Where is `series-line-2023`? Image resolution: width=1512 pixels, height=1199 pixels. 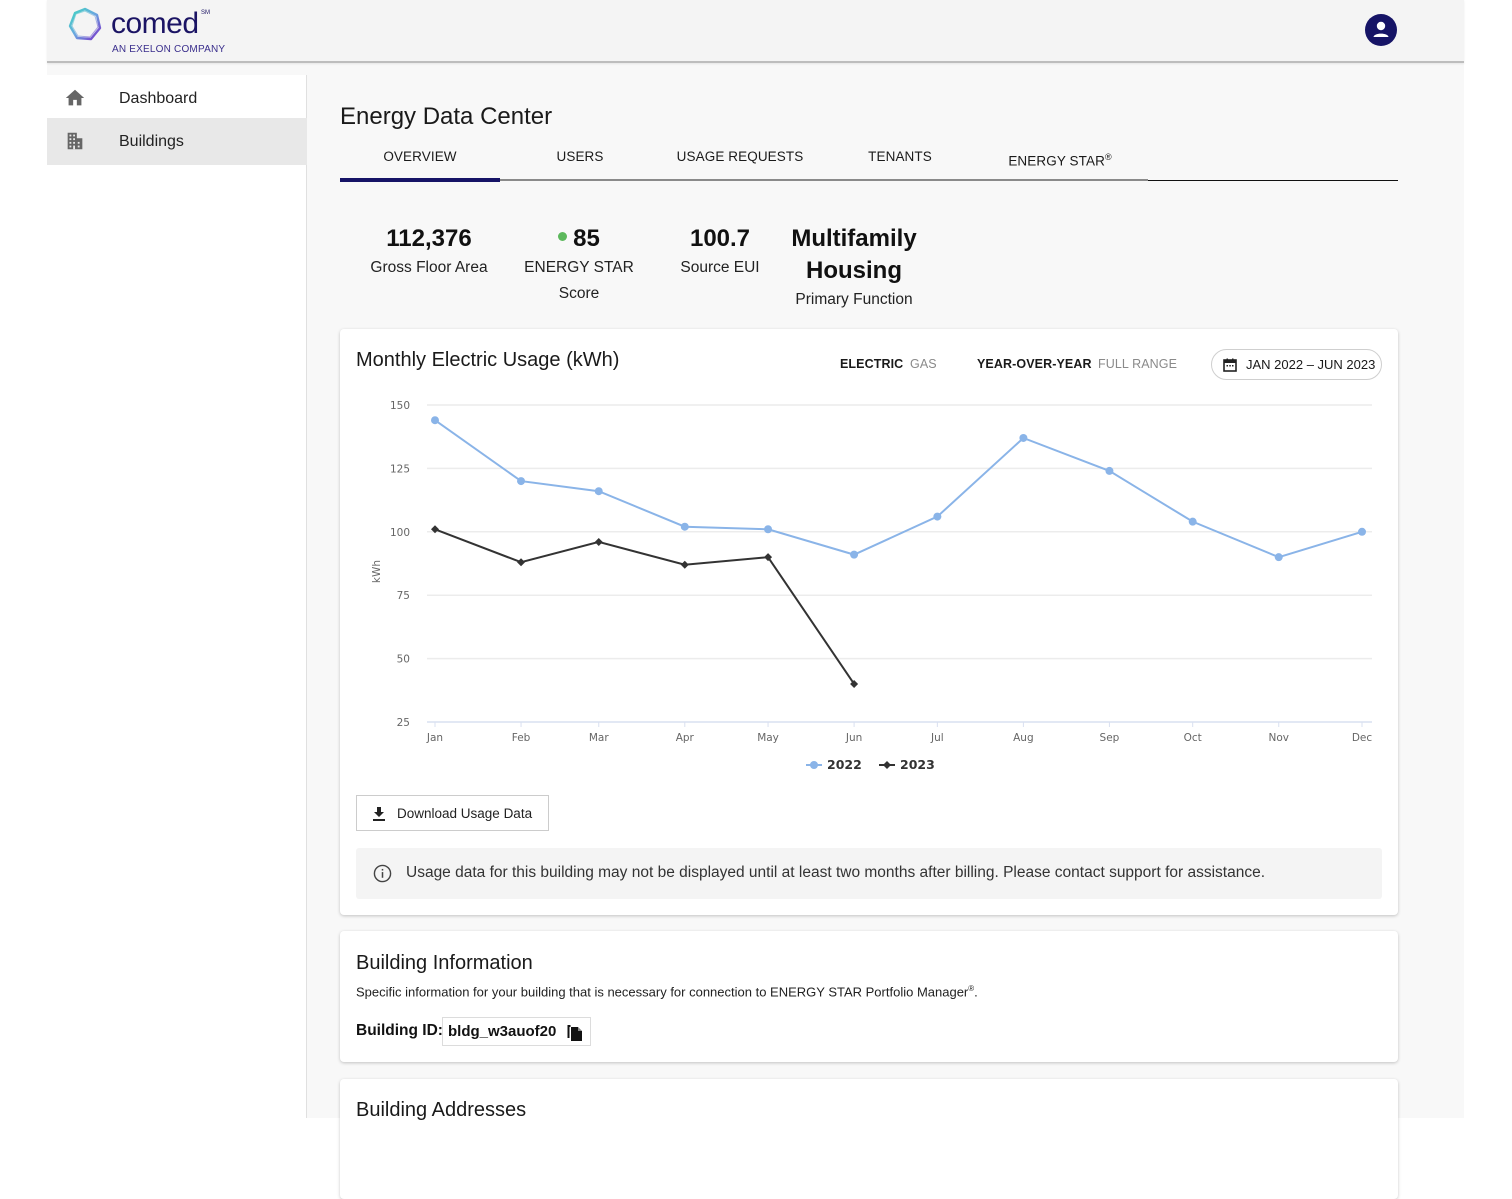
series-line-2023 is located at coordinates (644, 606).